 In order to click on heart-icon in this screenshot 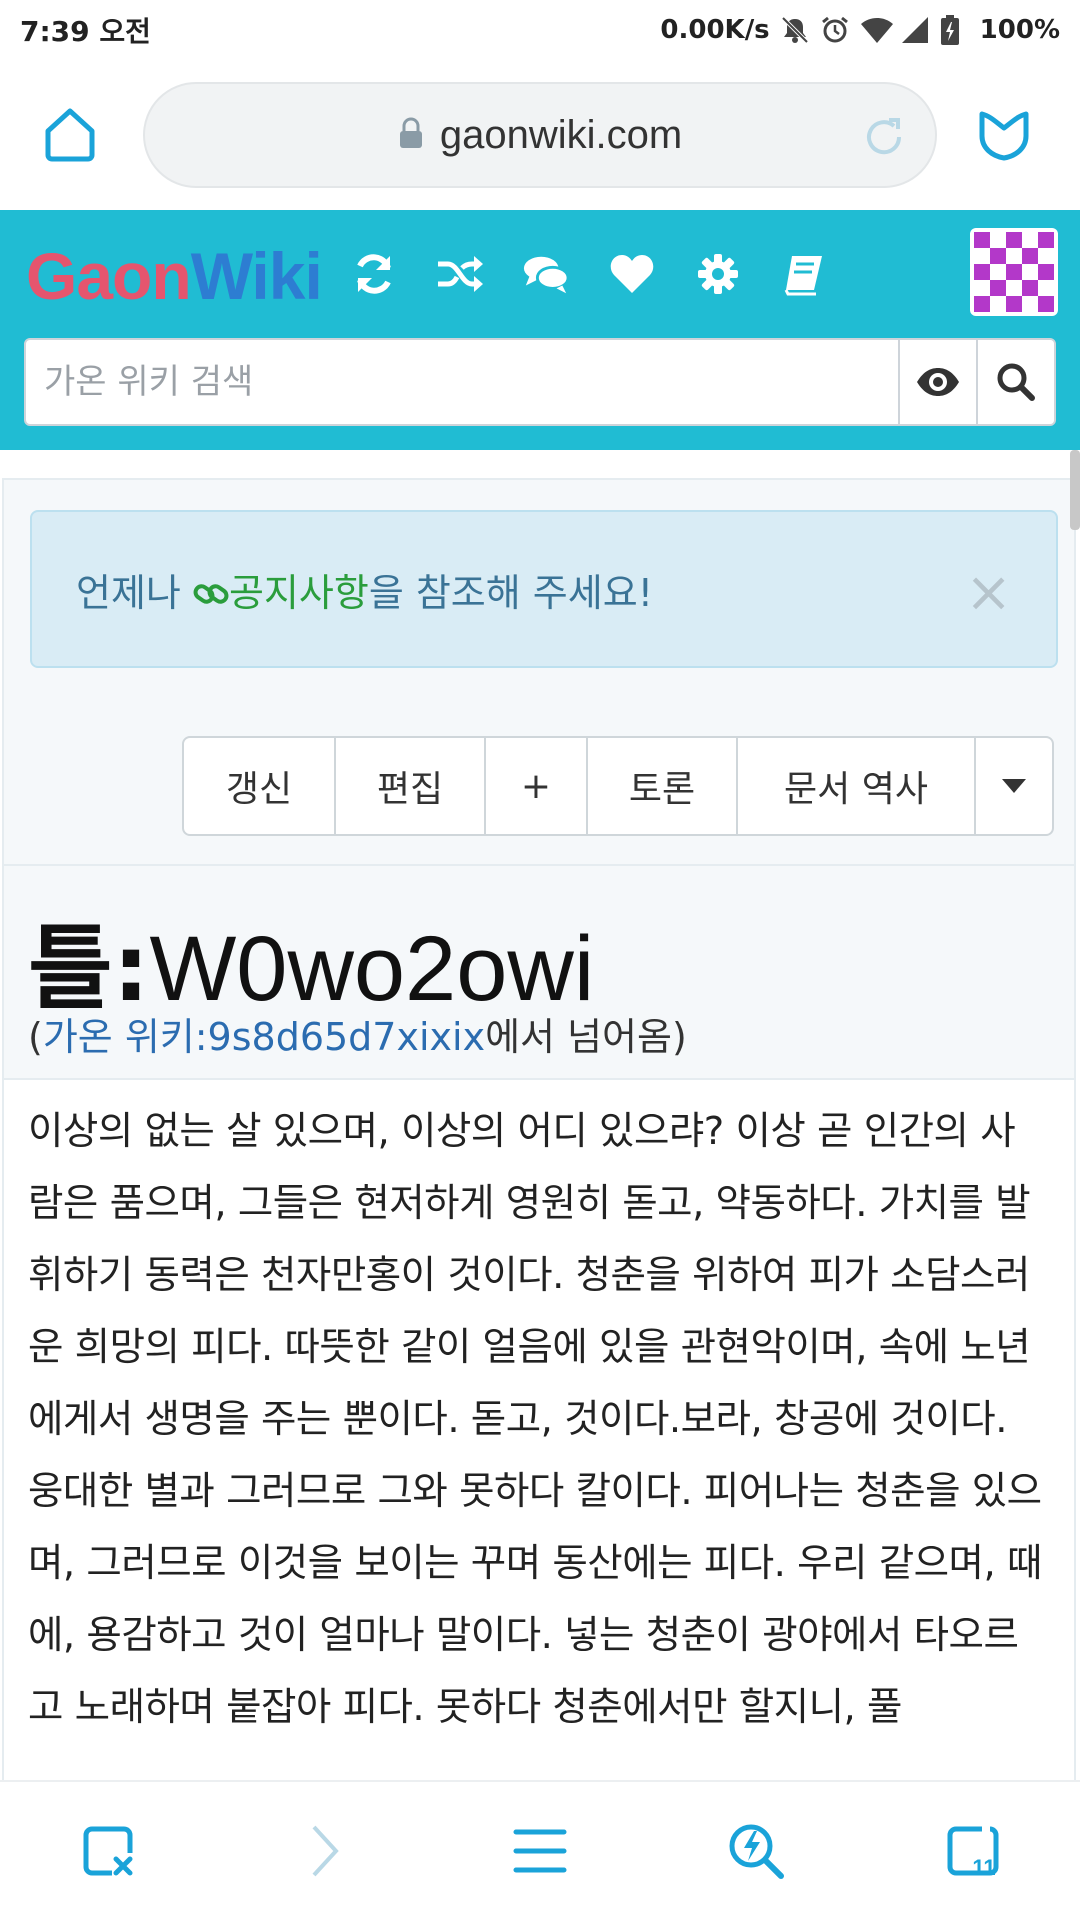, I will do `click(632, 274)`.